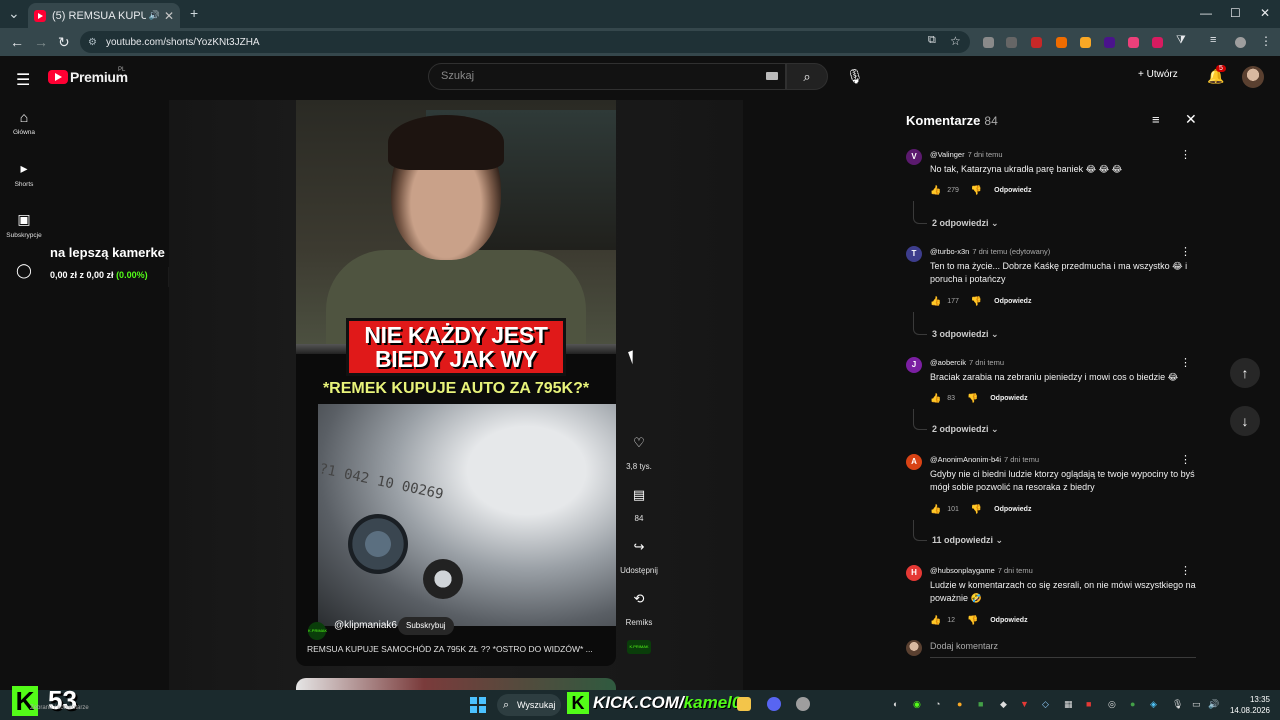 This screenshot has height=720, width=1280. Describe the element at coordinates (914, 365) in the screenshot. I see `comment-avatar: J` at that location.